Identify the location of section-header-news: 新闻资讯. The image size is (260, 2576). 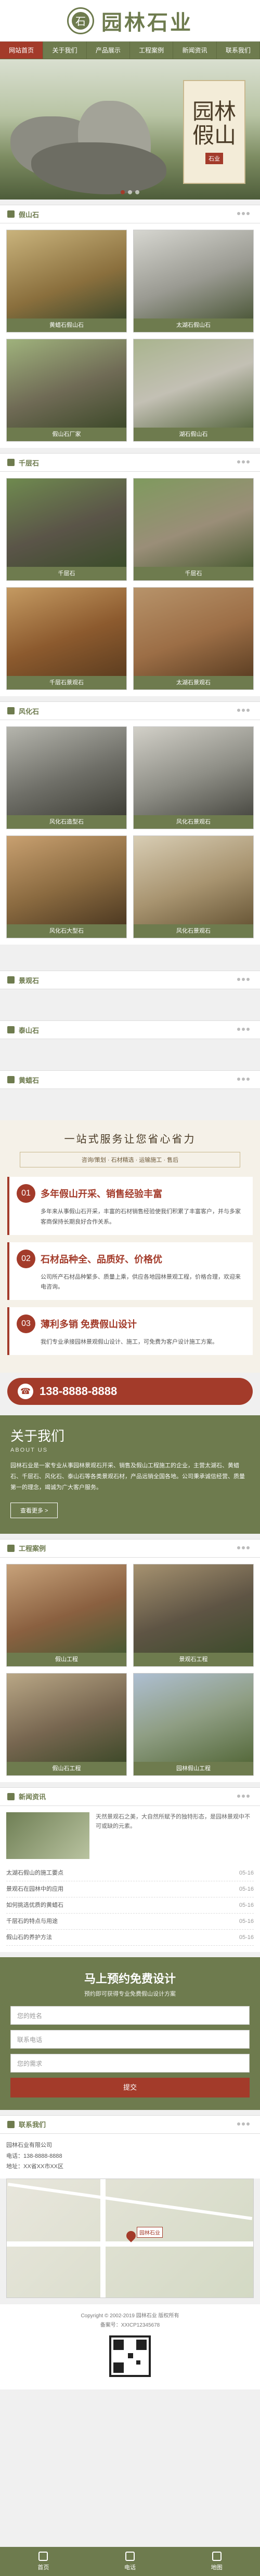
(130, 1797).